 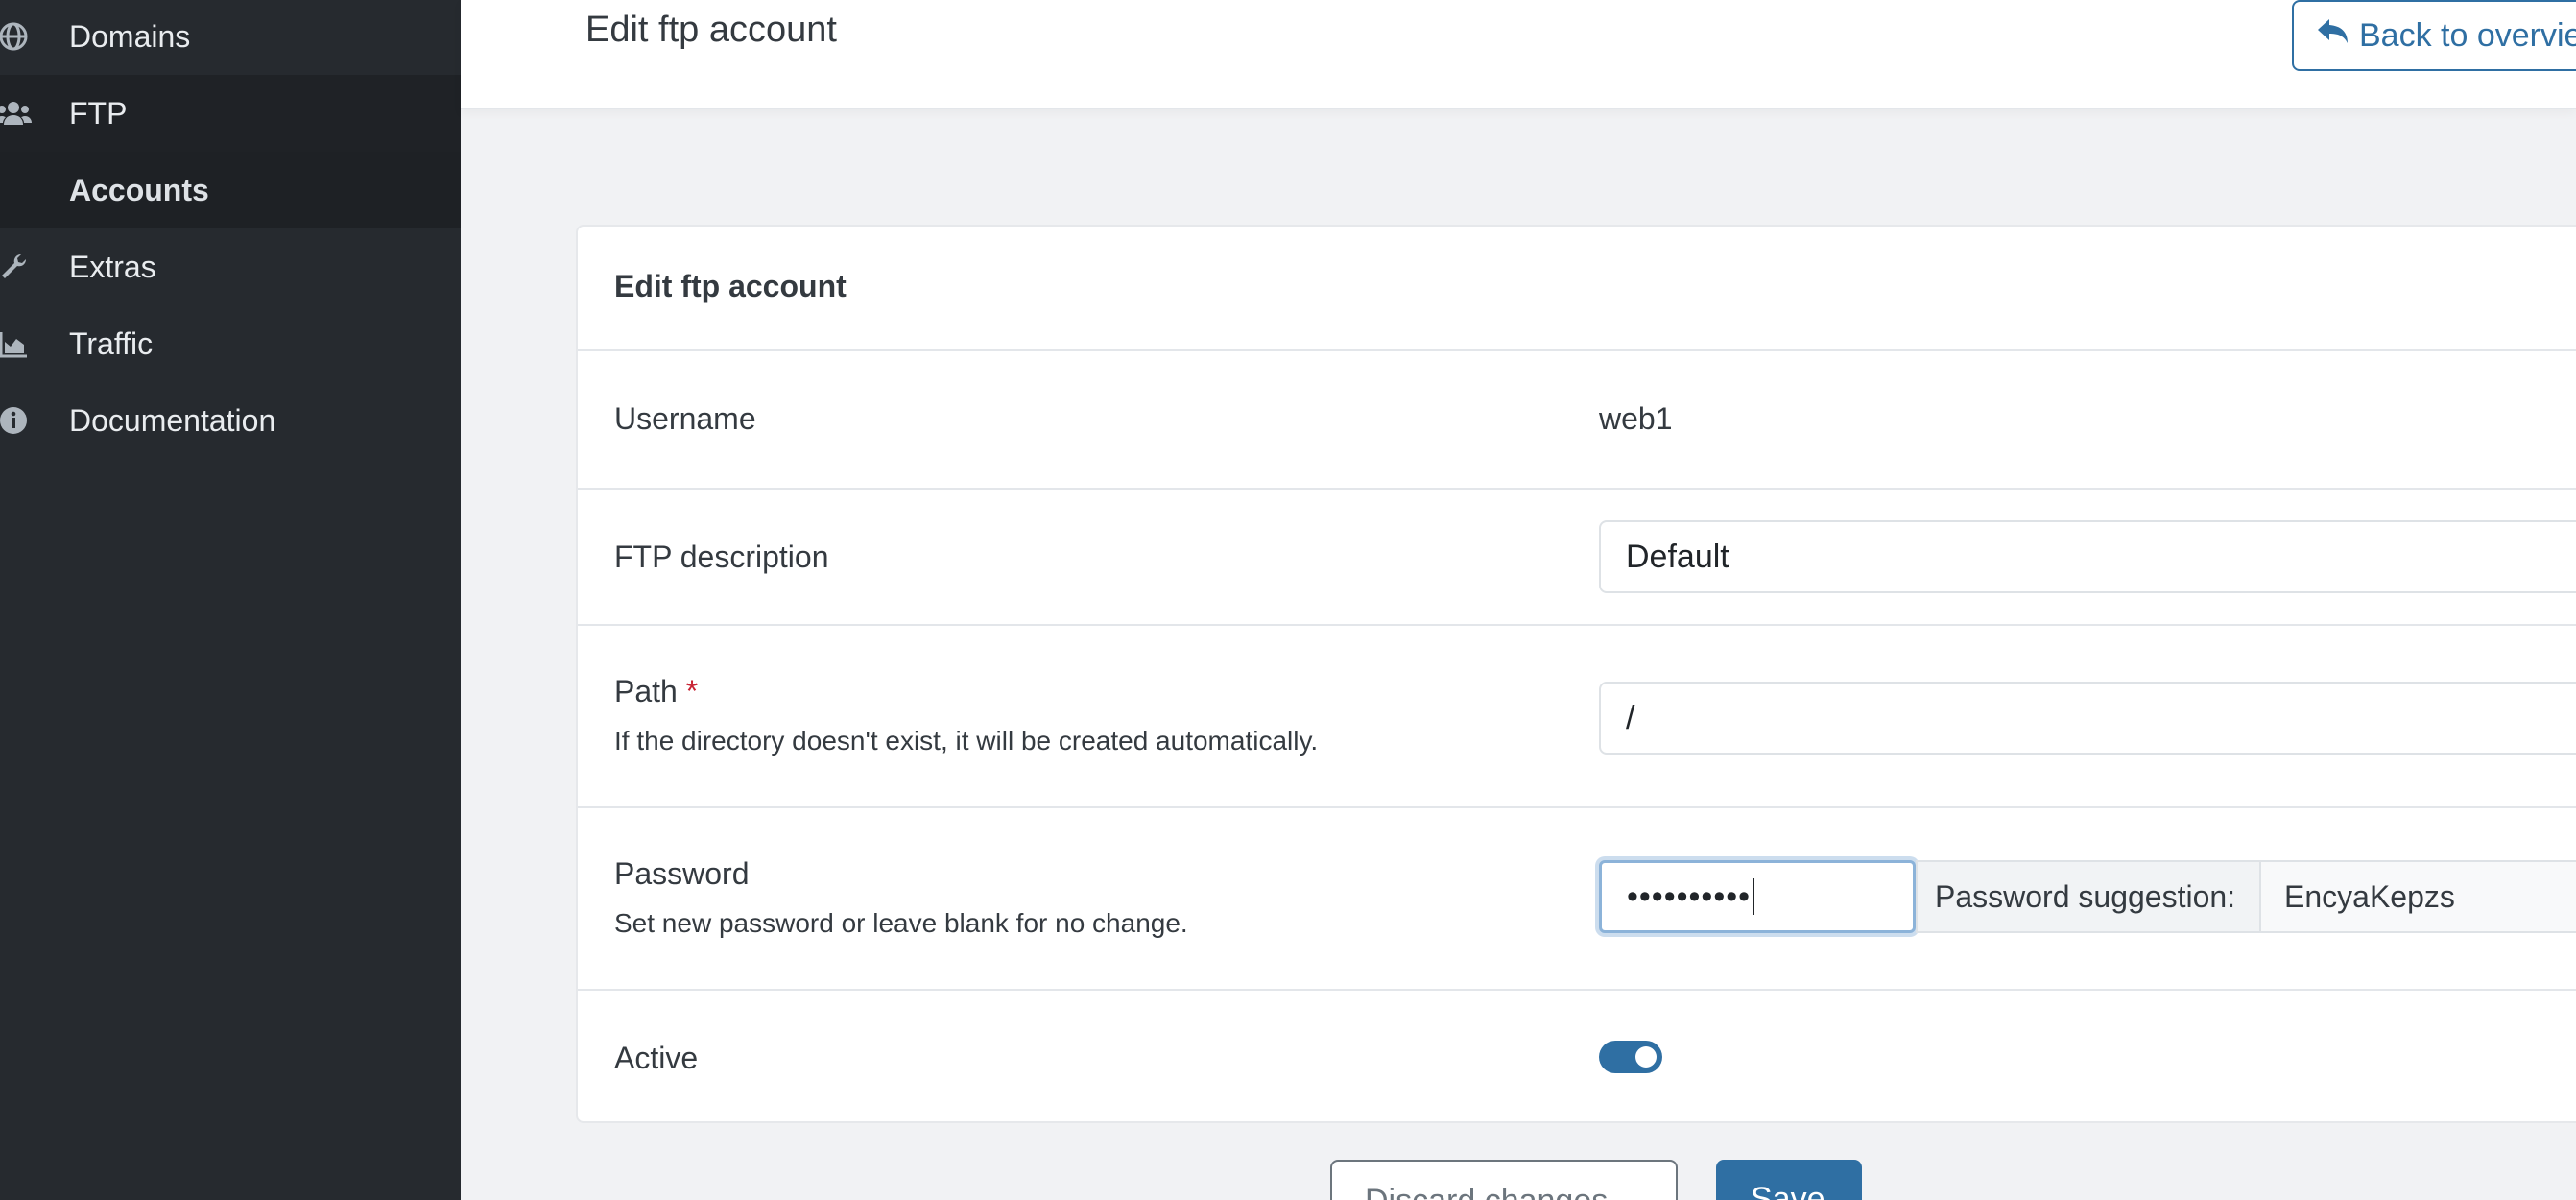 I want to click on sidebar-item-accounts: Accounts, so click(x=230, y=190).